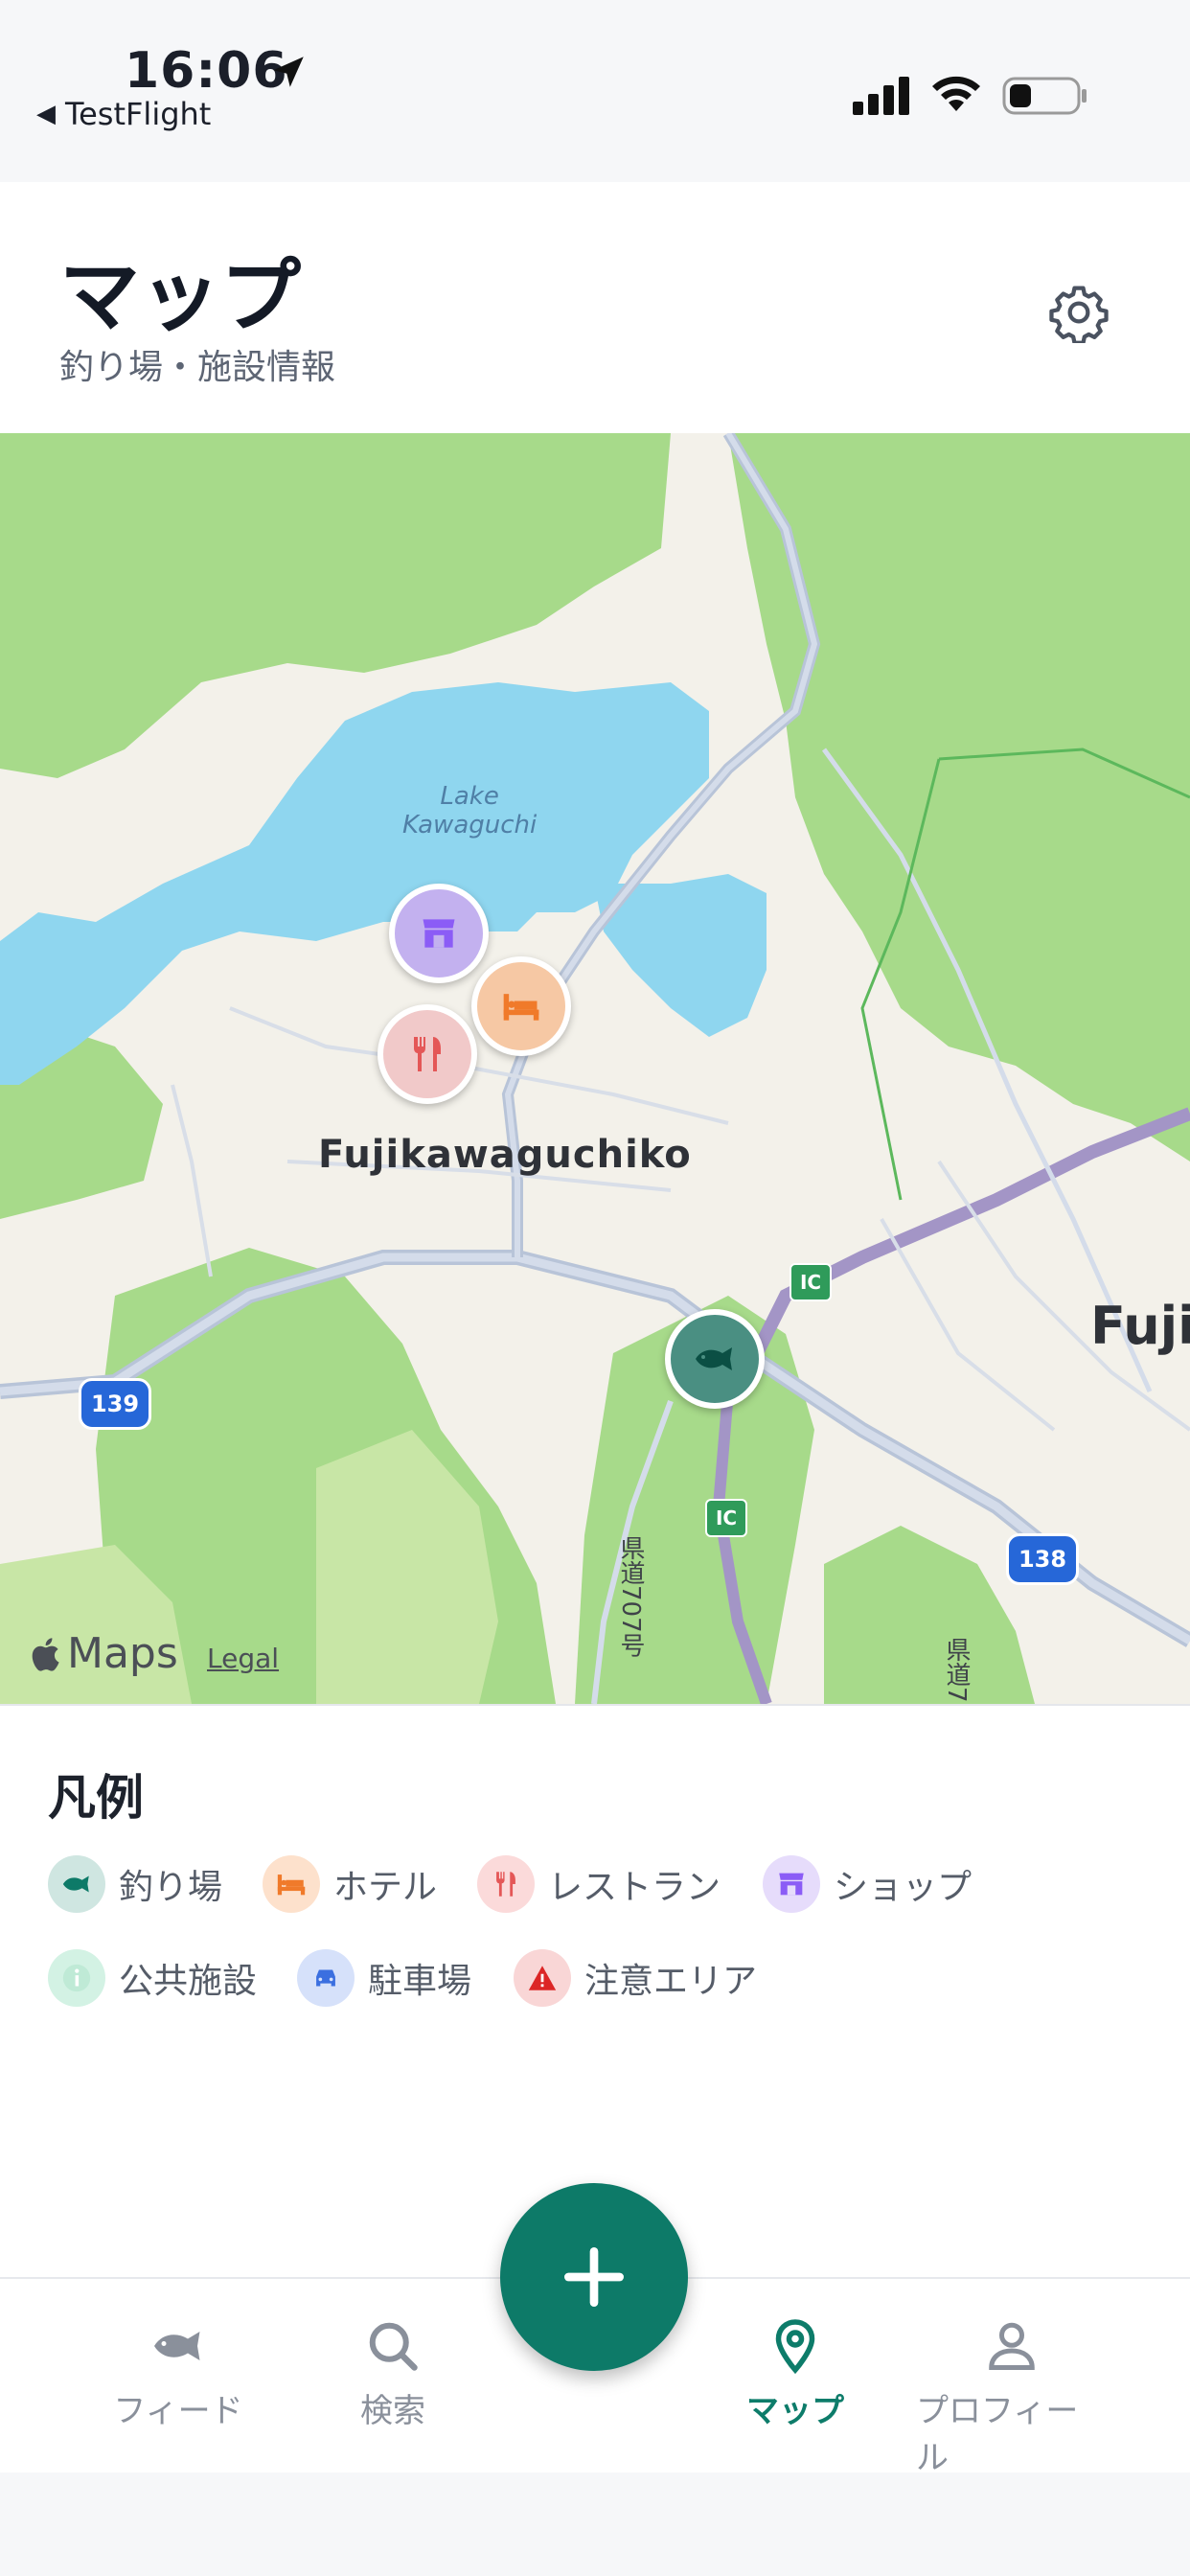  Describe the element at coordinates (595, 91) in the screenshot. I see `status-bar: 16:06 ◀ TestFlight` at that location.